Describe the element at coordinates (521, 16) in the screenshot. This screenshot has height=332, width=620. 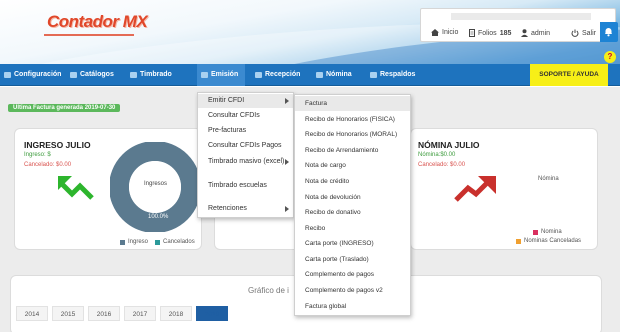
I see `company-name-bar` at that location.